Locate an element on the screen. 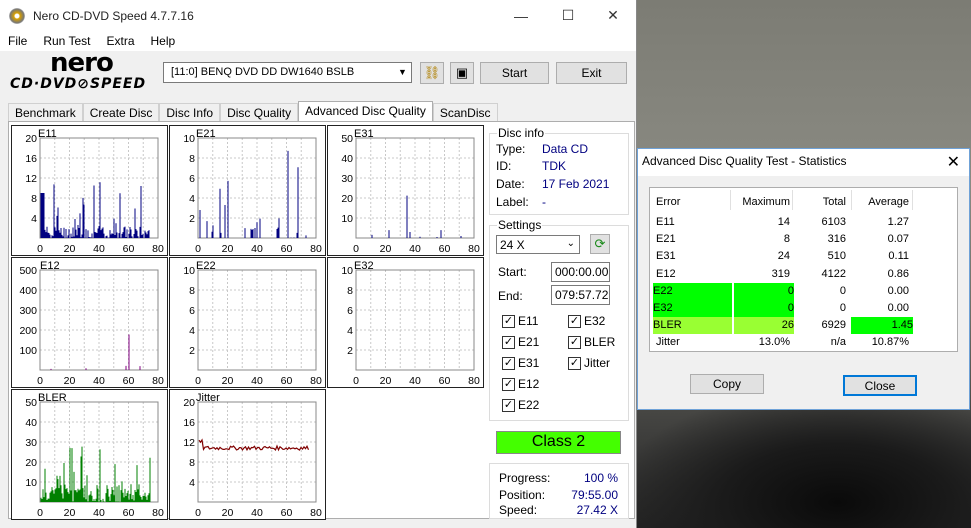  nero-logo: nero CD·DVD⊘SPEED is located at coordinates (85, 71).